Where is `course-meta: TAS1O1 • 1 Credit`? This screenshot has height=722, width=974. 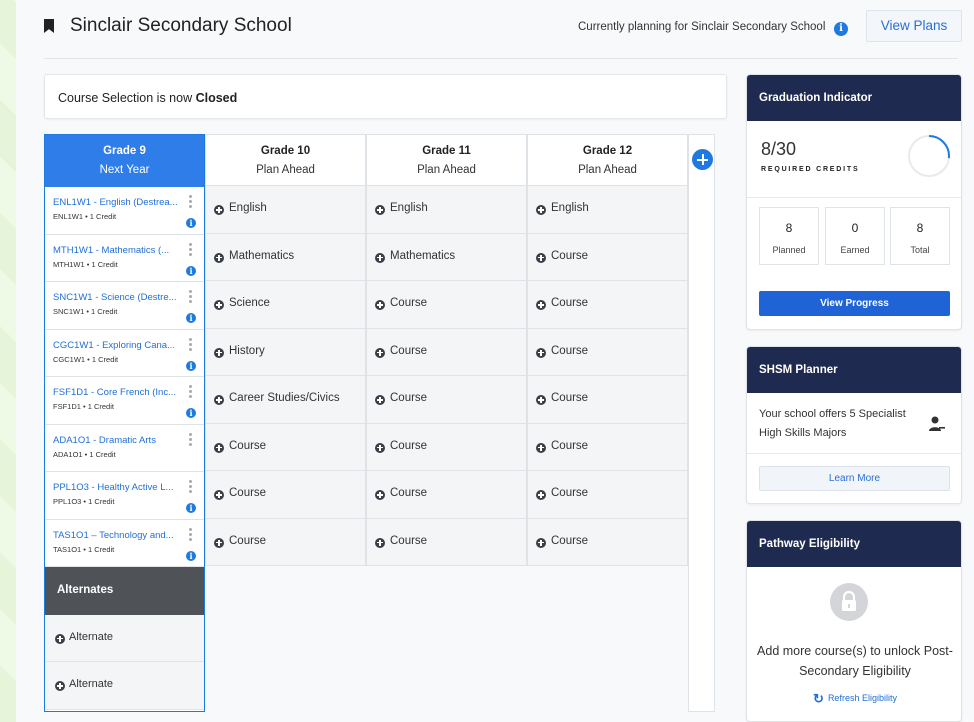
course-meta: TAS1O1 • 1 Credit is located at coordinates (84, 549).